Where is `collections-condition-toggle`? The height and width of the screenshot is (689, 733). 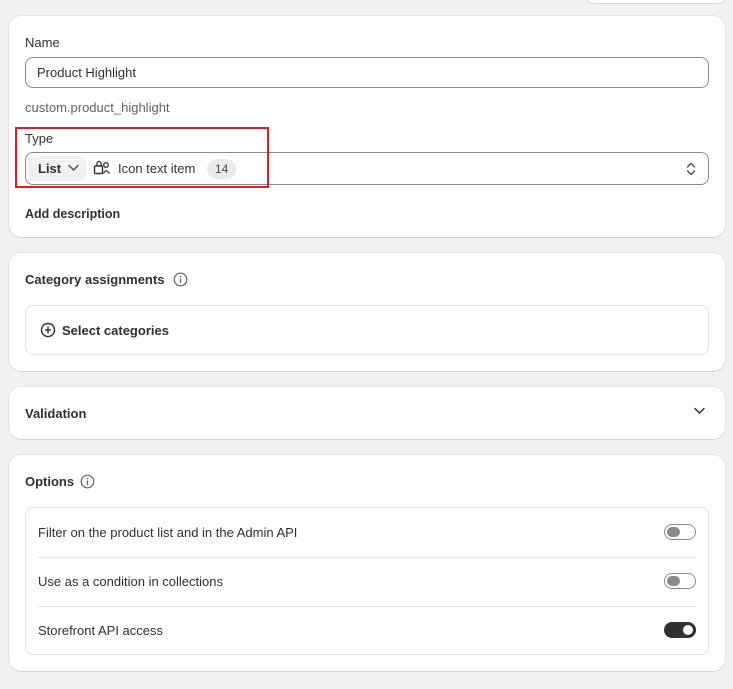 collections-condition-toggle is located at coordinates (680, 581).